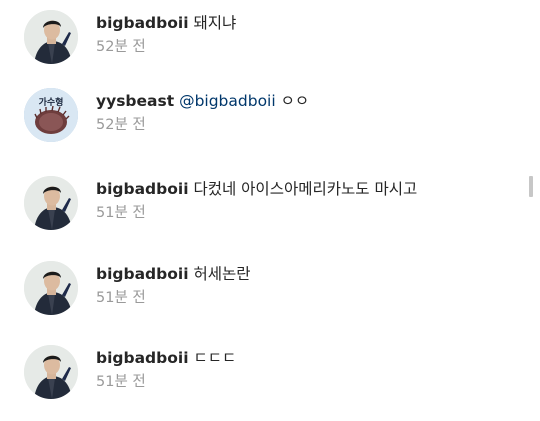 Image resolution: width=540 pixels, height=421 pixels. I want to click on avatar: 가수형, so click(51, 115).